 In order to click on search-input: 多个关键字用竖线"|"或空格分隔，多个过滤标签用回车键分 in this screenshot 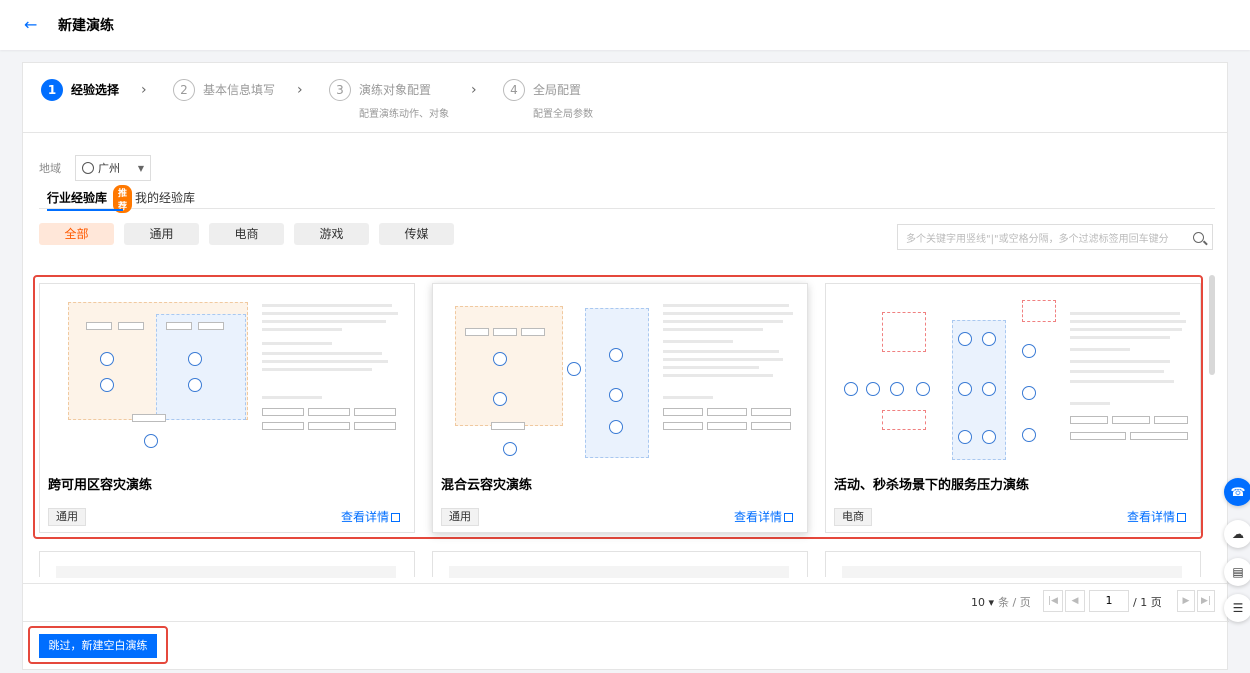, I will do `click(1055, 237)`.